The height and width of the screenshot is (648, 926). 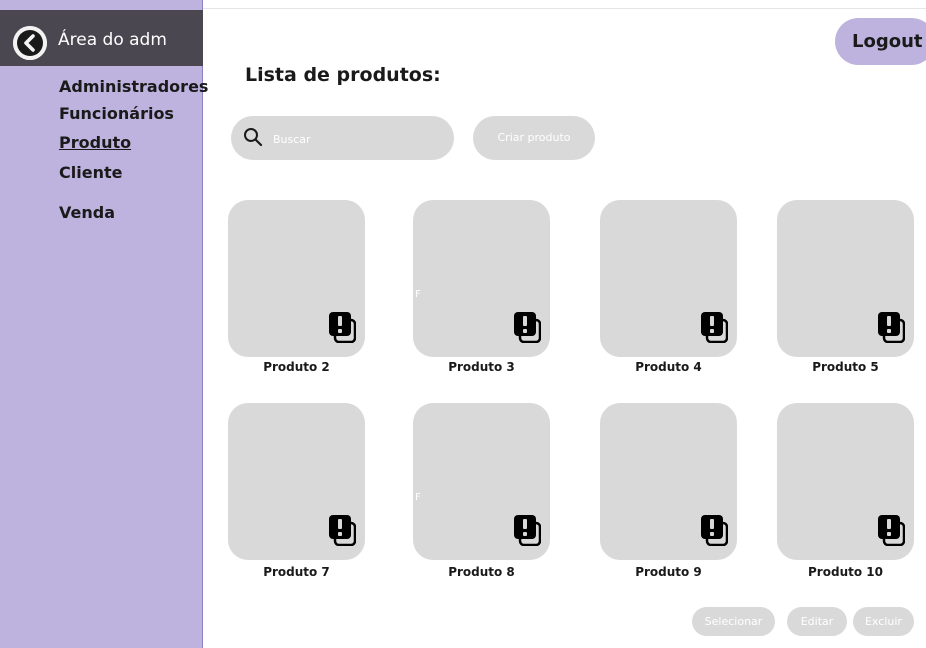 I want to click on back-button, so click(x=30, y=43).